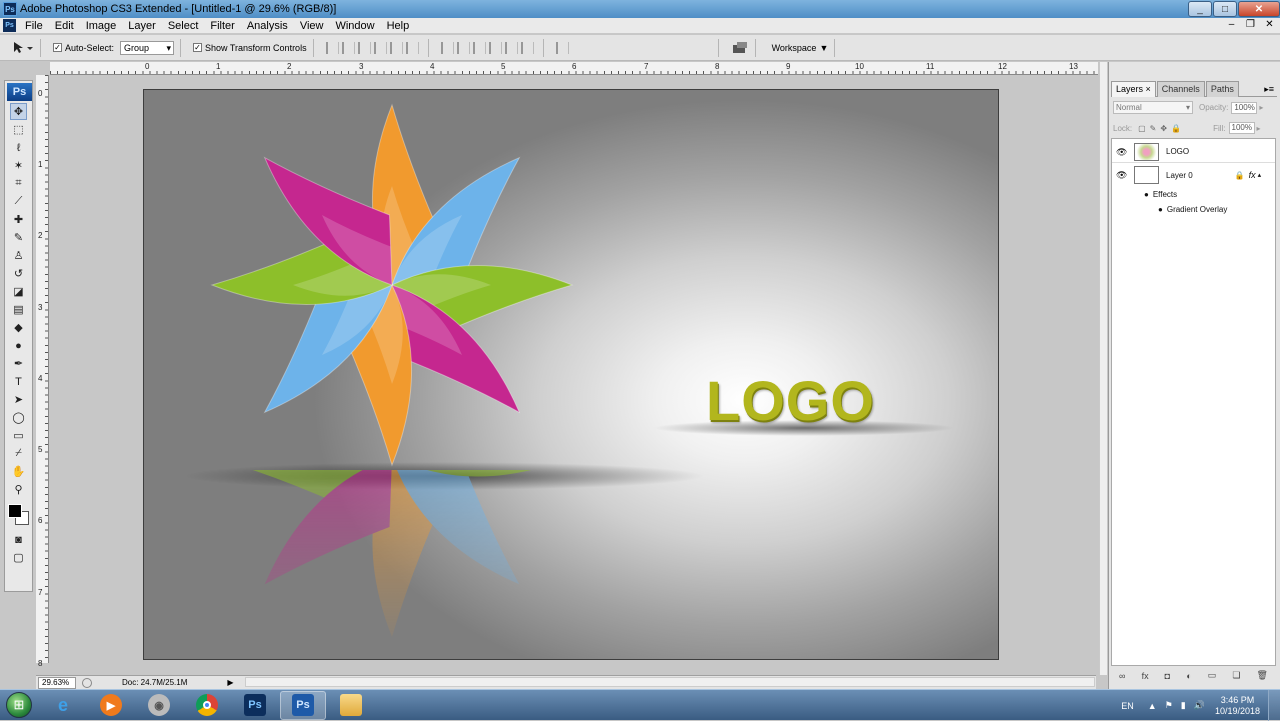 The width and height of the screenshot is (1280, 721). Describe the element at coordinates (42, 371) in the screenshot. I see `ruler-vertical: 0 1 2 3 4 5 6 7 8` at that location.